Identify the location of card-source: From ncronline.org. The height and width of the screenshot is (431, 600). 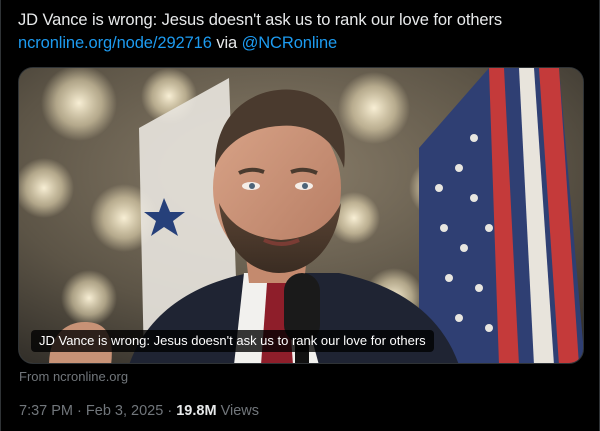
(73, 376).